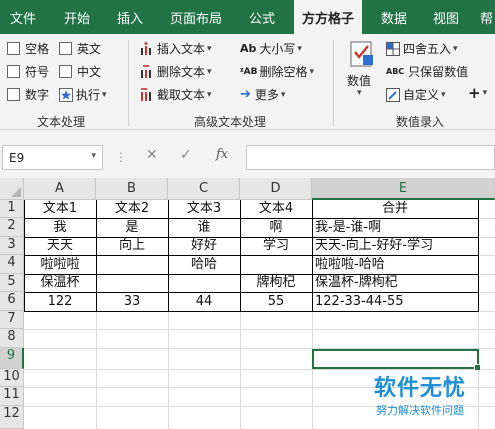  I want to click on custom-button: 自定义 ▾, so click(416, 94).